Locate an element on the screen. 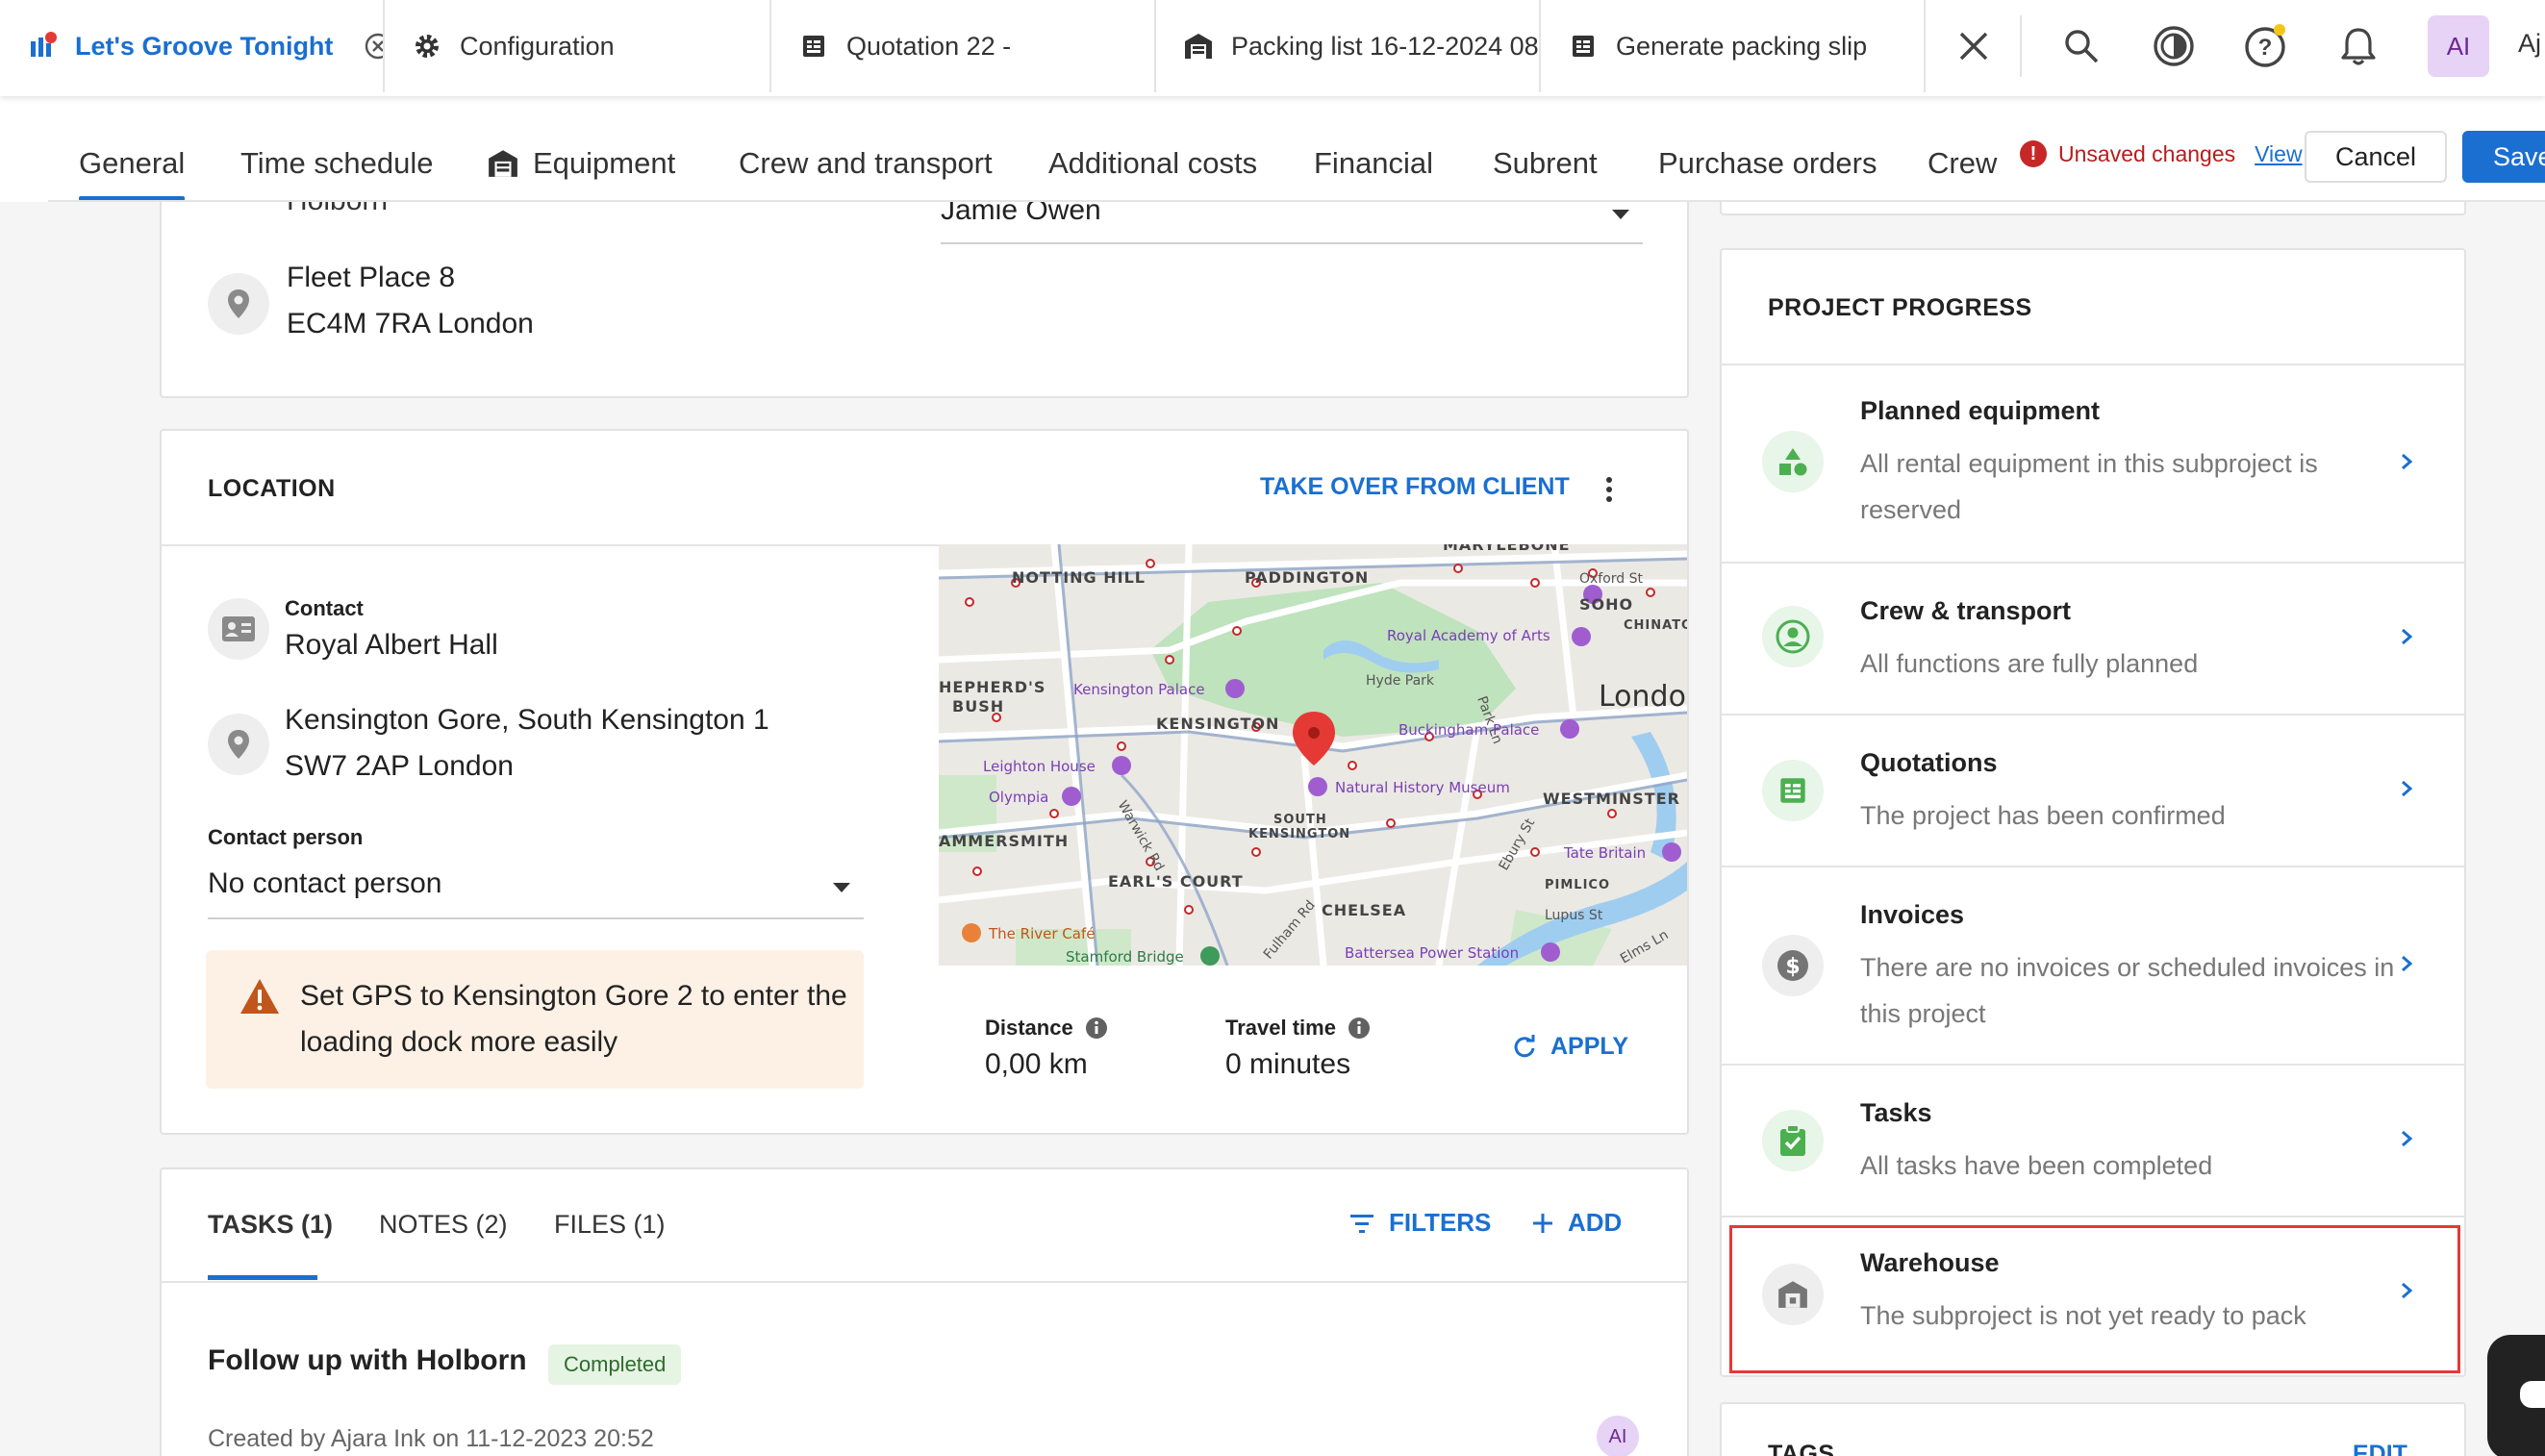 This screenshot has height=1456, width=2545. tab-quotation: Quotation 22 - is located at coordinates (963, 46).